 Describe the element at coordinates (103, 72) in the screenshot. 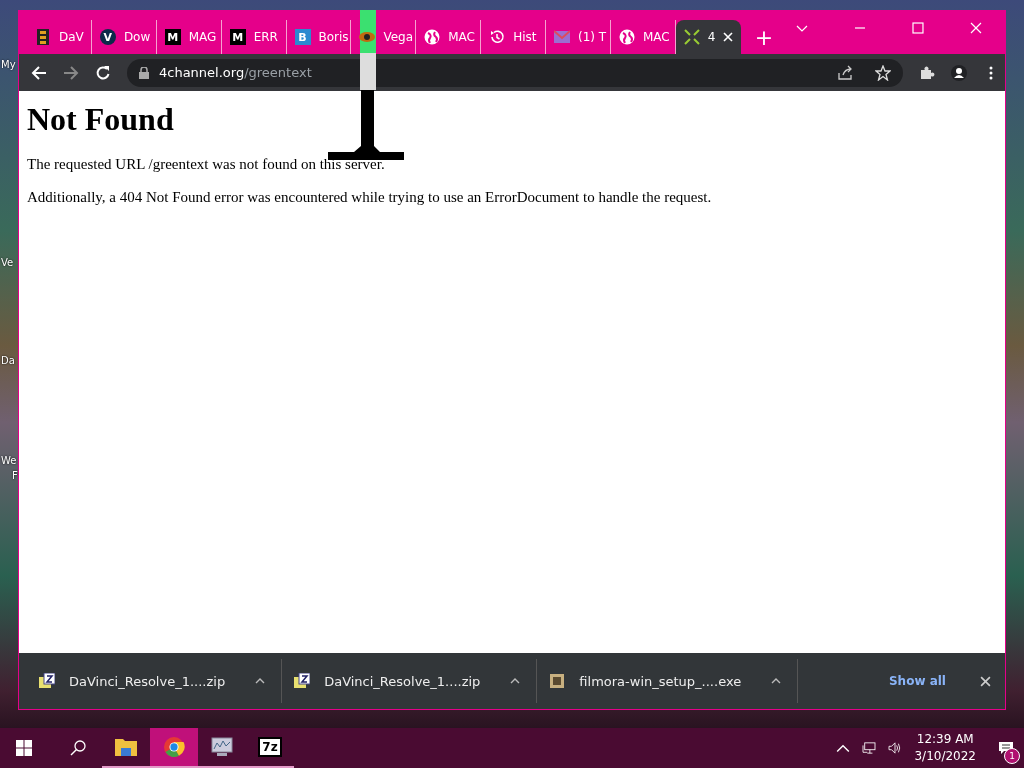

I see `reload-icon` at that location.